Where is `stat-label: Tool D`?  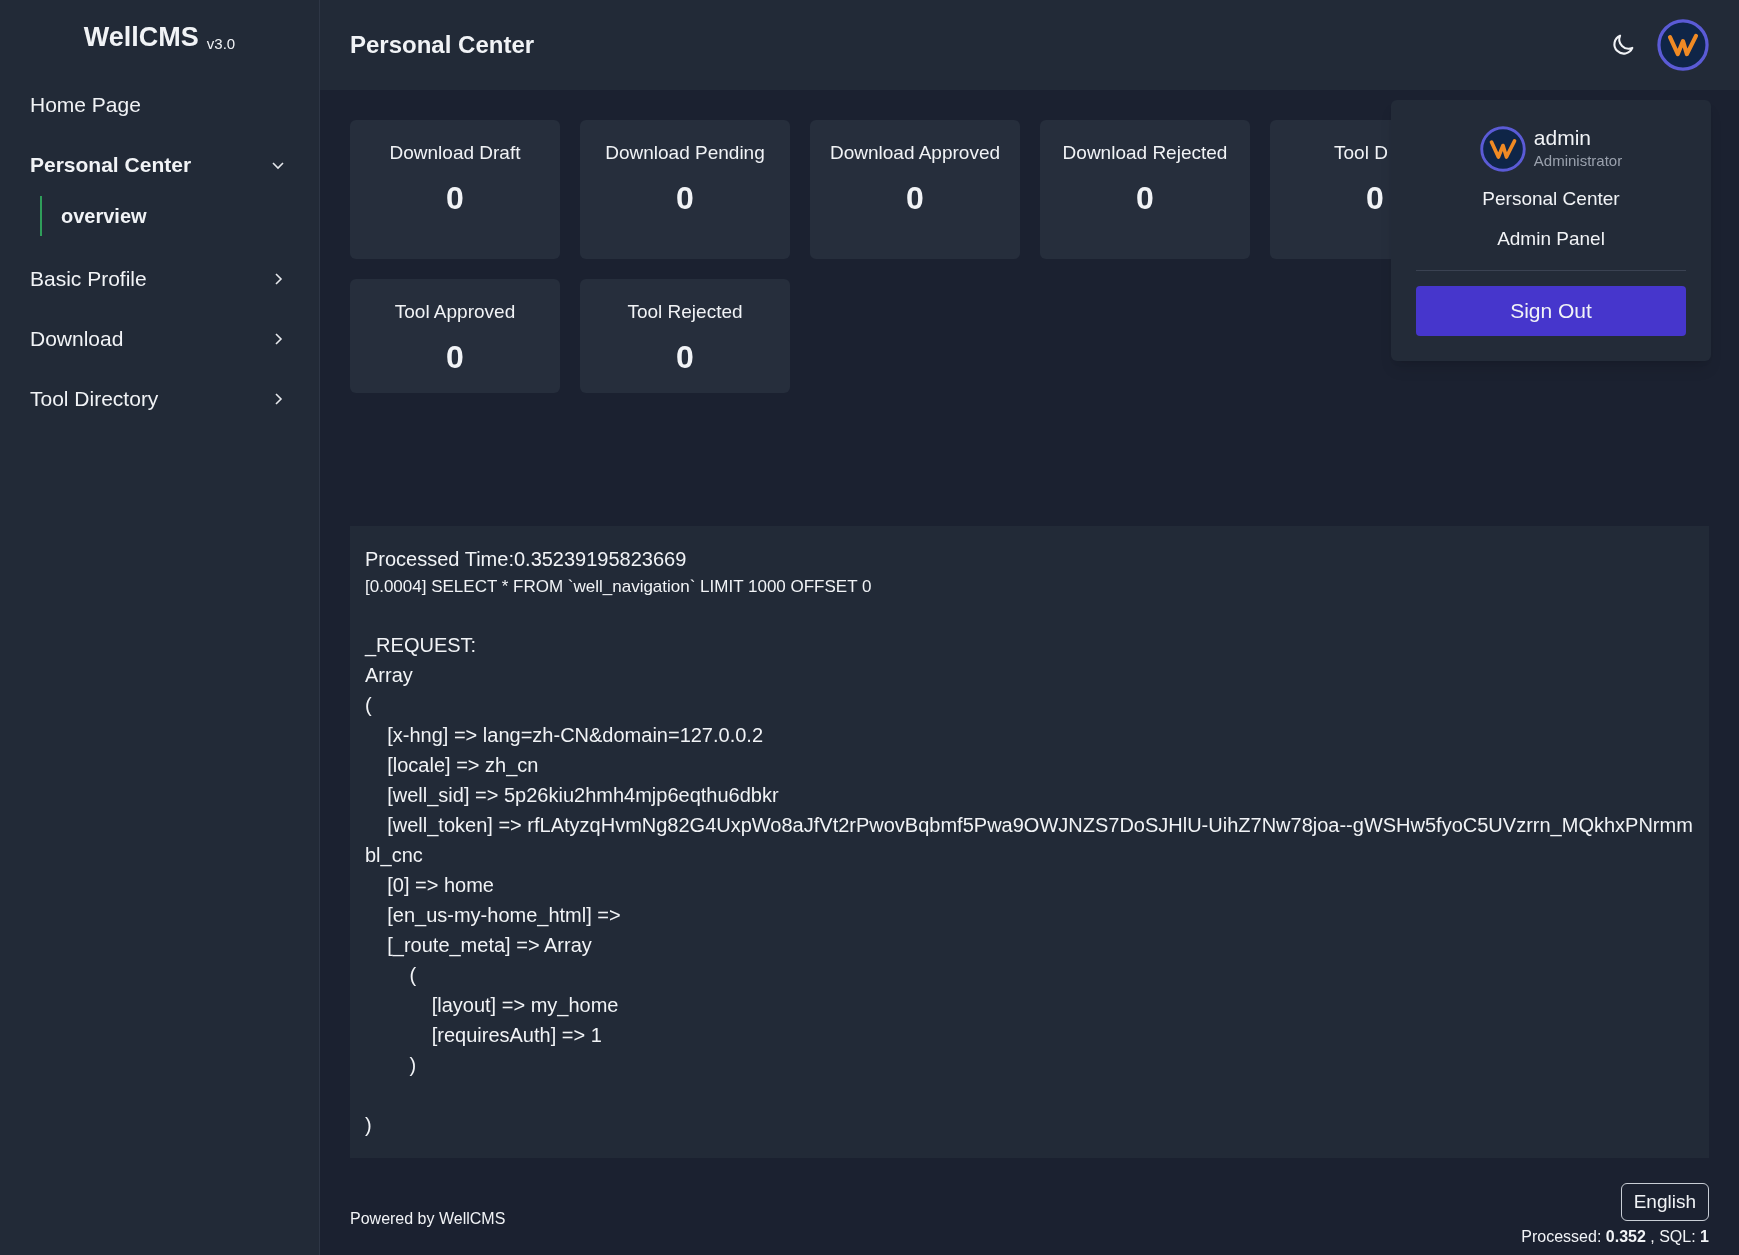 stat-label: Tool D is located at coordinates (1360, 153).